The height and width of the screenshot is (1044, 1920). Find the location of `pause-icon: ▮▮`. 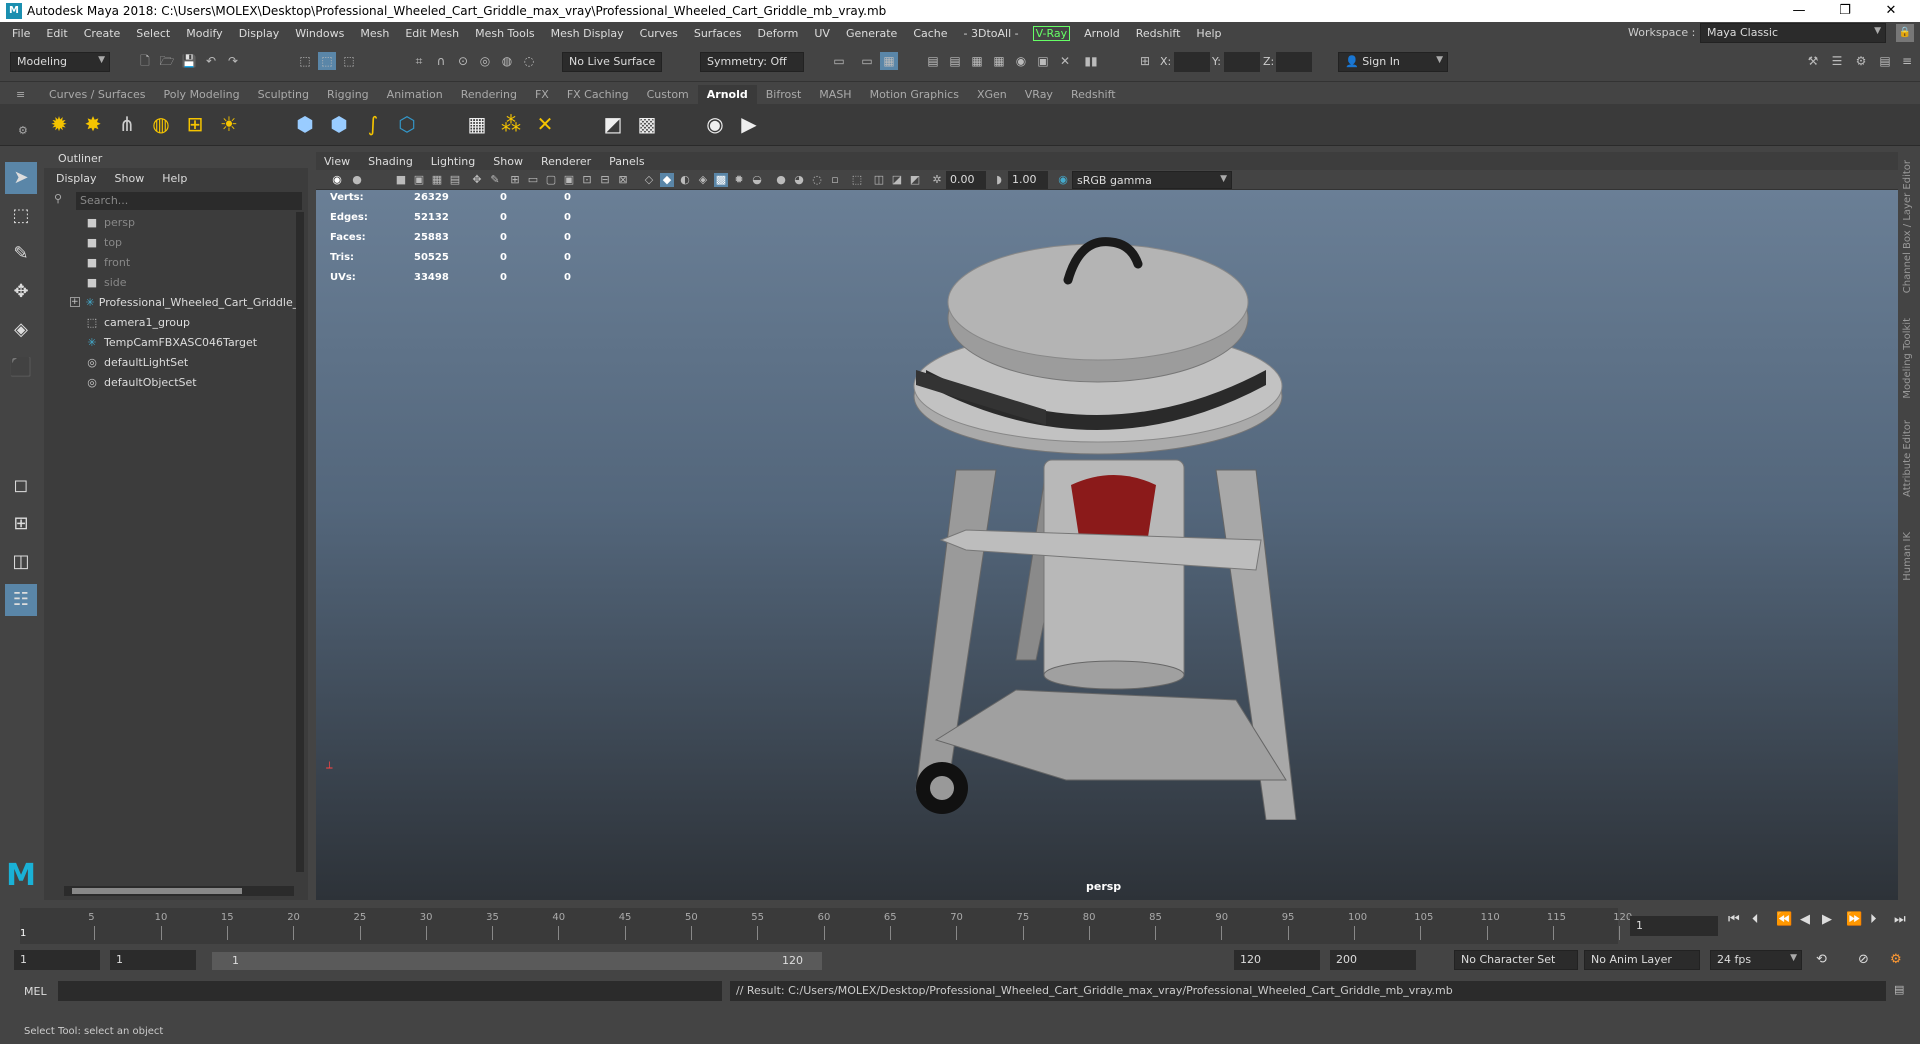

pause-icon: ▮▮ is located at coordinates (1091, 61).